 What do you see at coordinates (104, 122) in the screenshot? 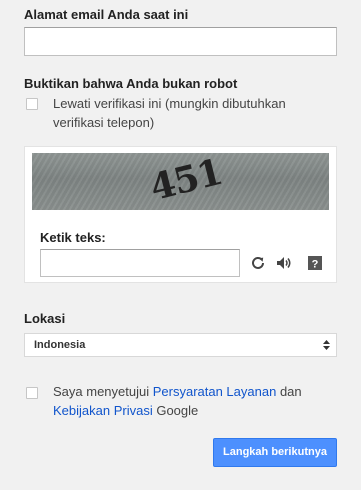
I see `skip-label-line2: verifikasi telepon)` at bounding box center [104, 122].